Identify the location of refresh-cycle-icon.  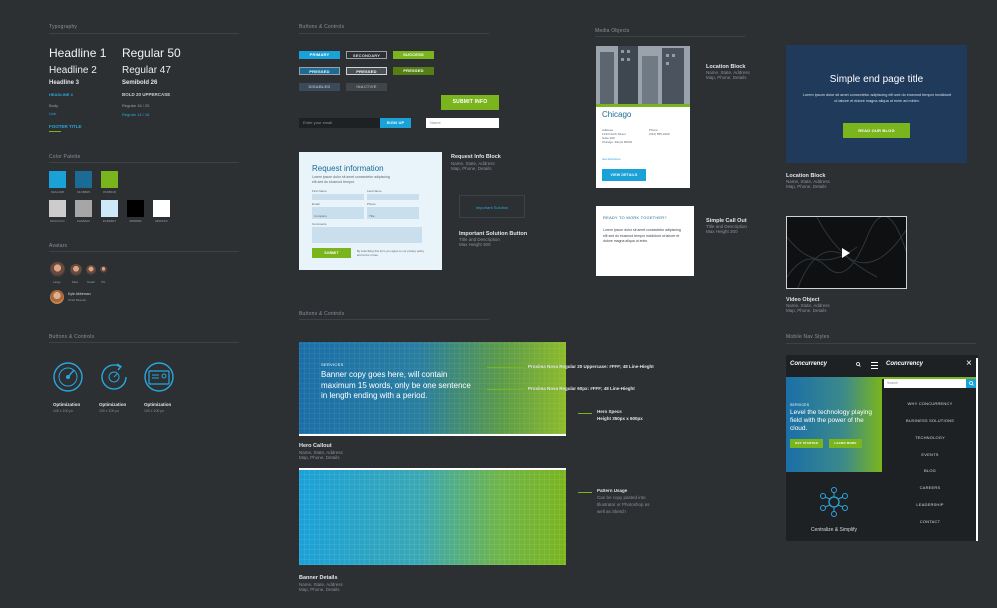
(114, 377).